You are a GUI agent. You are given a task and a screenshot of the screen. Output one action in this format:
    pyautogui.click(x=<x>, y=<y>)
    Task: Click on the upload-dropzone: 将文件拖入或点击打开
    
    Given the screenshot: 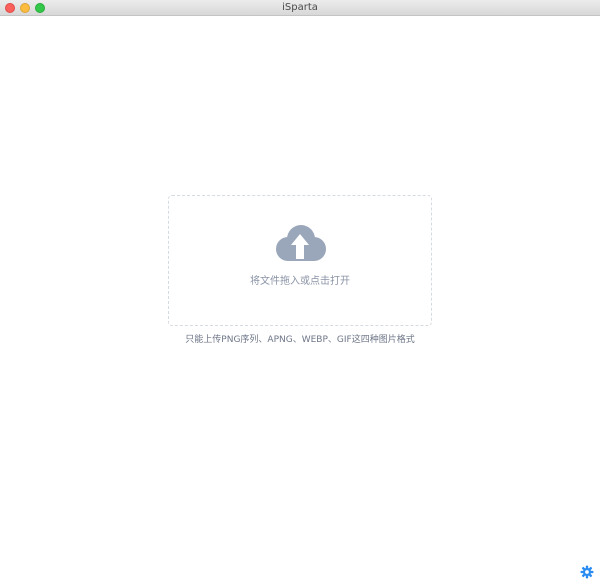 What is the action you would take?
    pyautogui.click(x=300, y=260)
    